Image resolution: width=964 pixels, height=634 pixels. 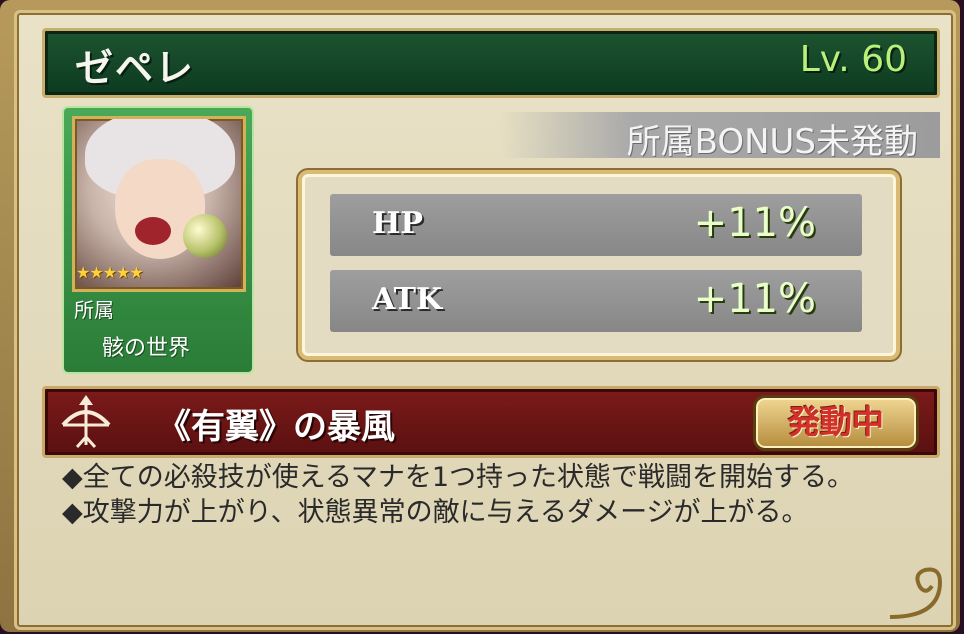 I want to click on skill-bar: 《有翼》の暴風 発動中, so click(x=491, y=422).